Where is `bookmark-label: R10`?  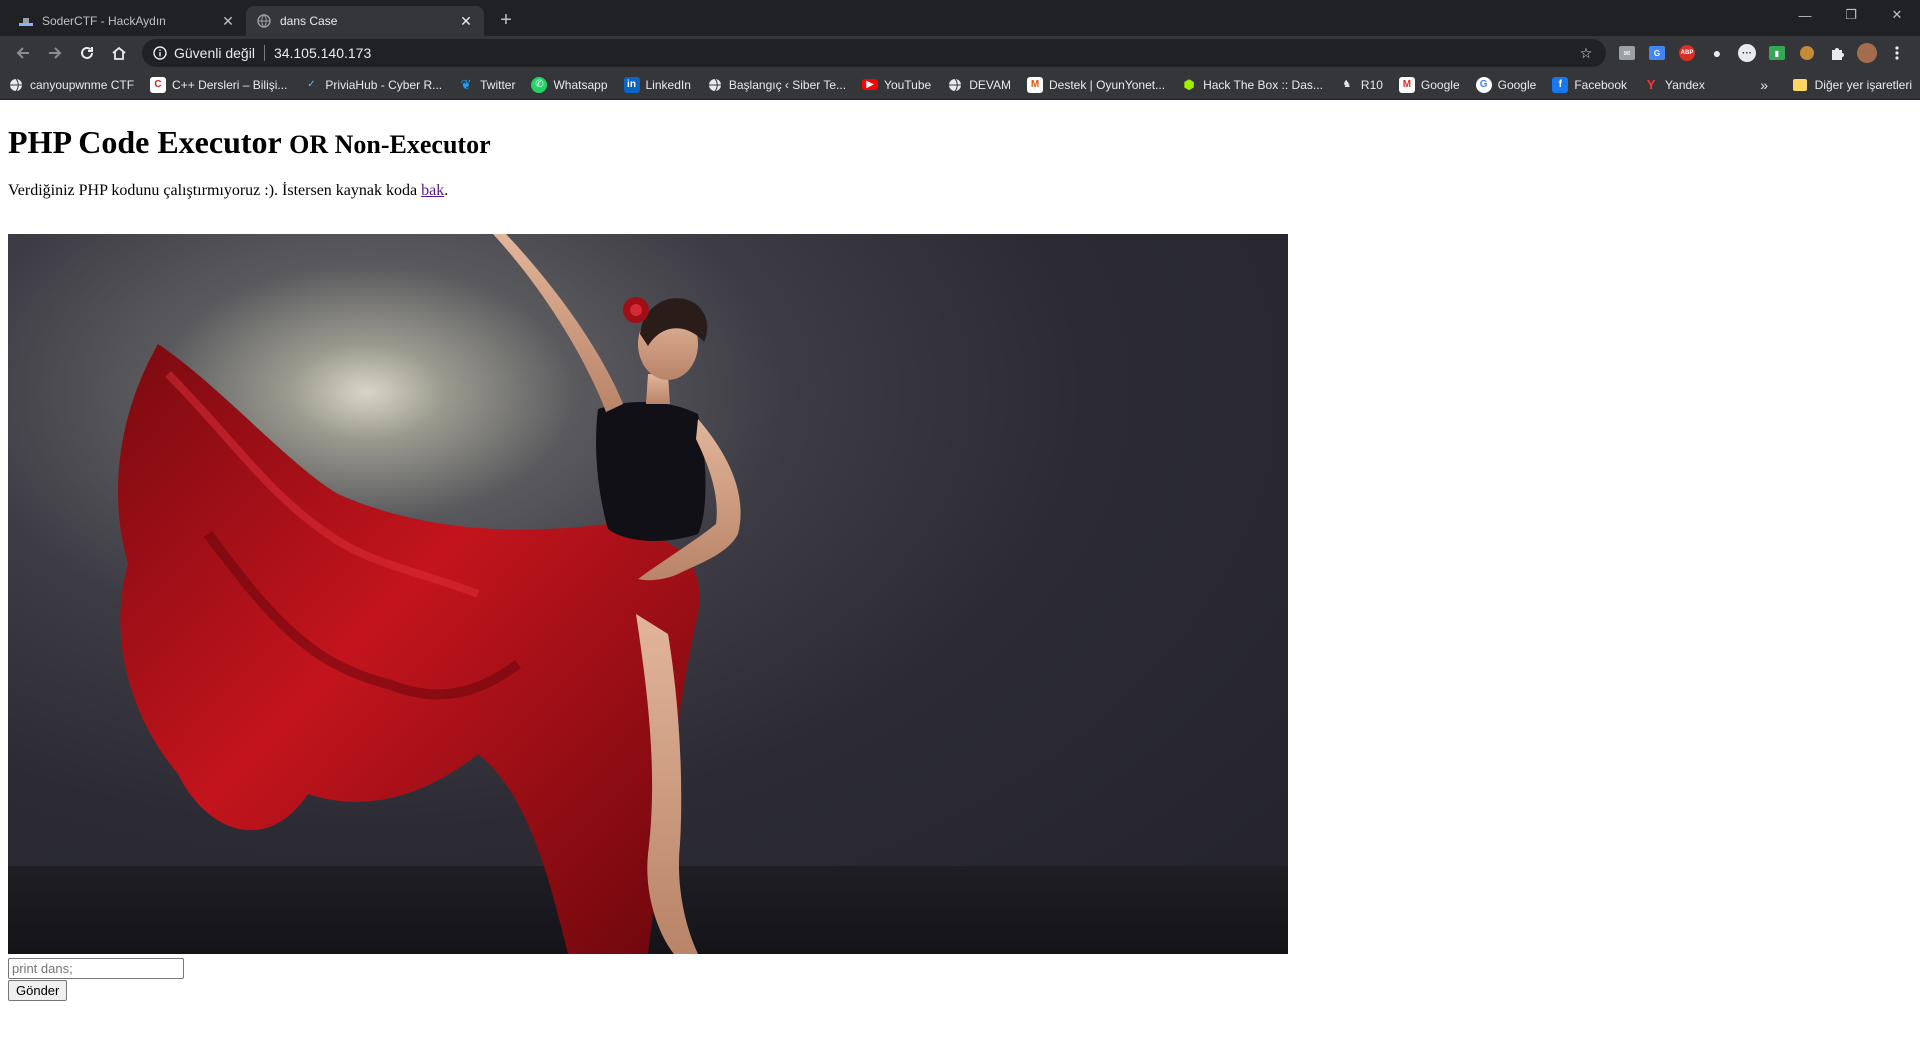 bookmark-label: R10 is located at coordinates (1371, 84).